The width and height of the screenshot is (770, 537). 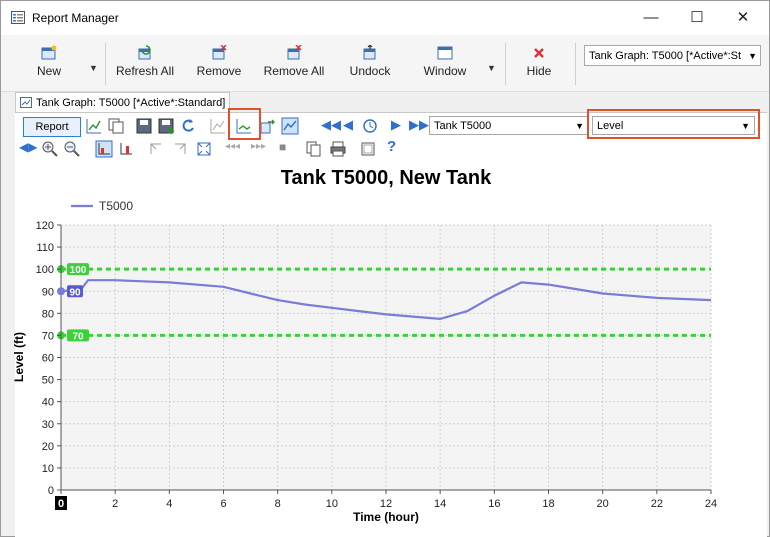 What do you see at coordinates (223, 504) in the screenshot?
I see `x-tick-label: 6` at bounding box center [223, 504].